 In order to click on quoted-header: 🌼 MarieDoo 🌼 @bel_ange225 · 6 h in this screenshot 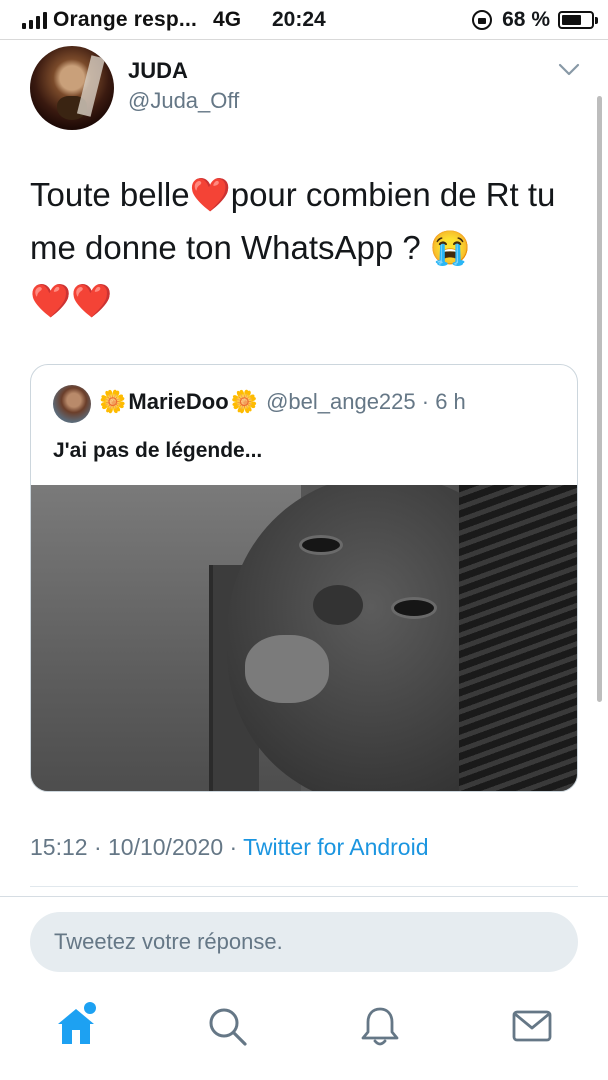, I will do `click(282, 402)`.